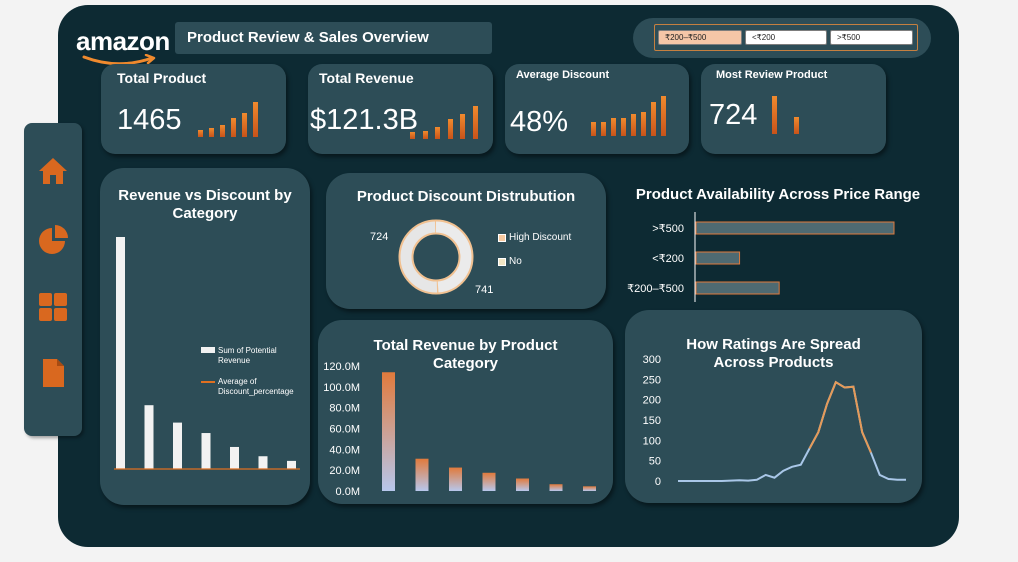 This screenshot has width=1018, height=562. Describe the element at coordinates (733, 115) in the screenshot. I see `kpi-value: 724` at that location.